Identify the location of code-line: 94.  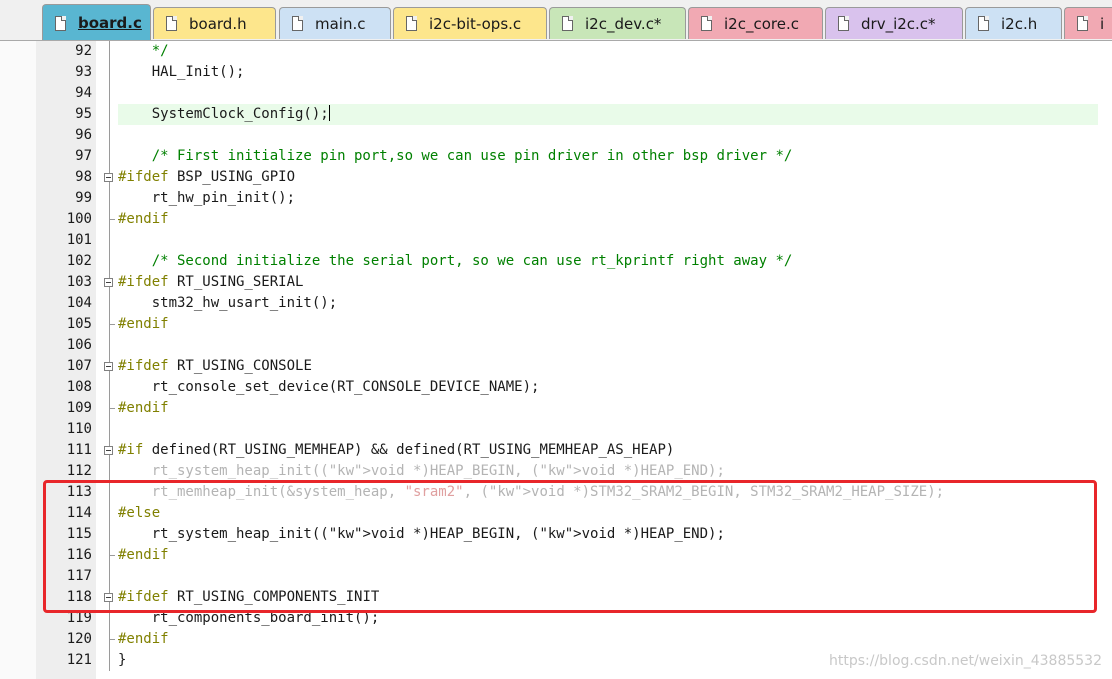
(556, 93).